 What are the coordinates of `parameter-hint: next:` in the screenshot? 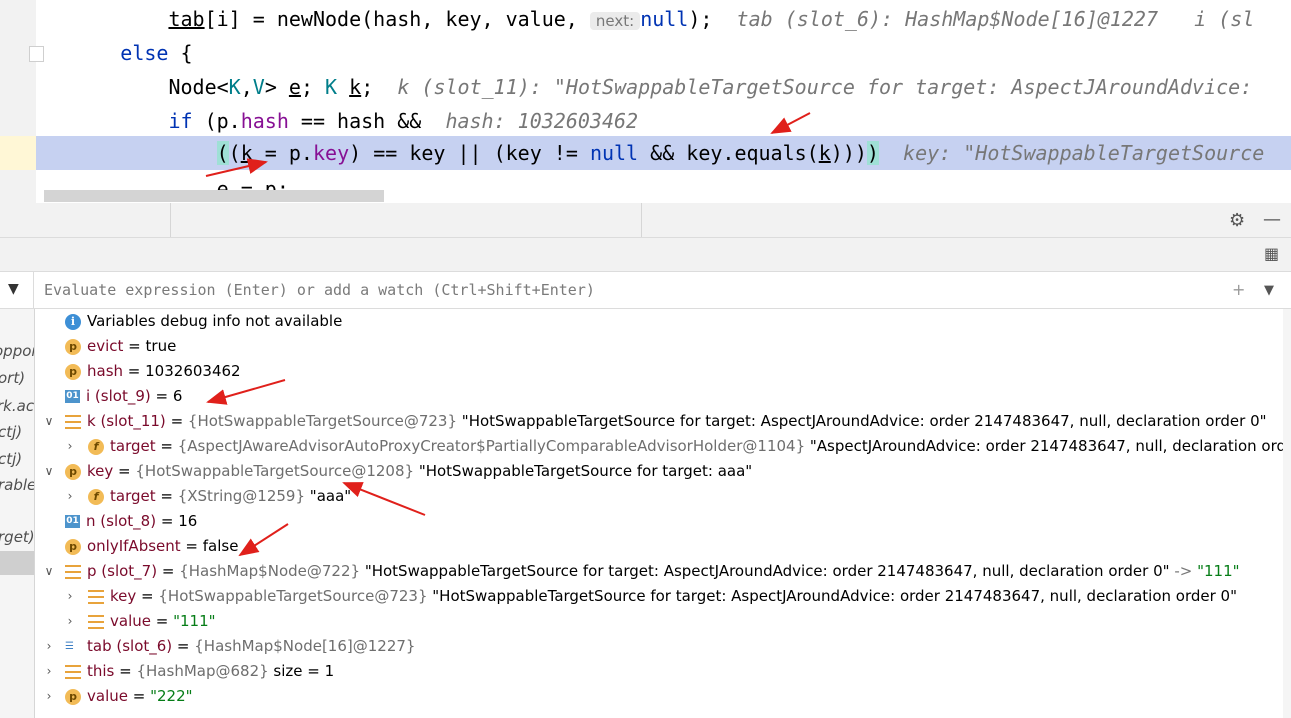 It's located at (615, 21).